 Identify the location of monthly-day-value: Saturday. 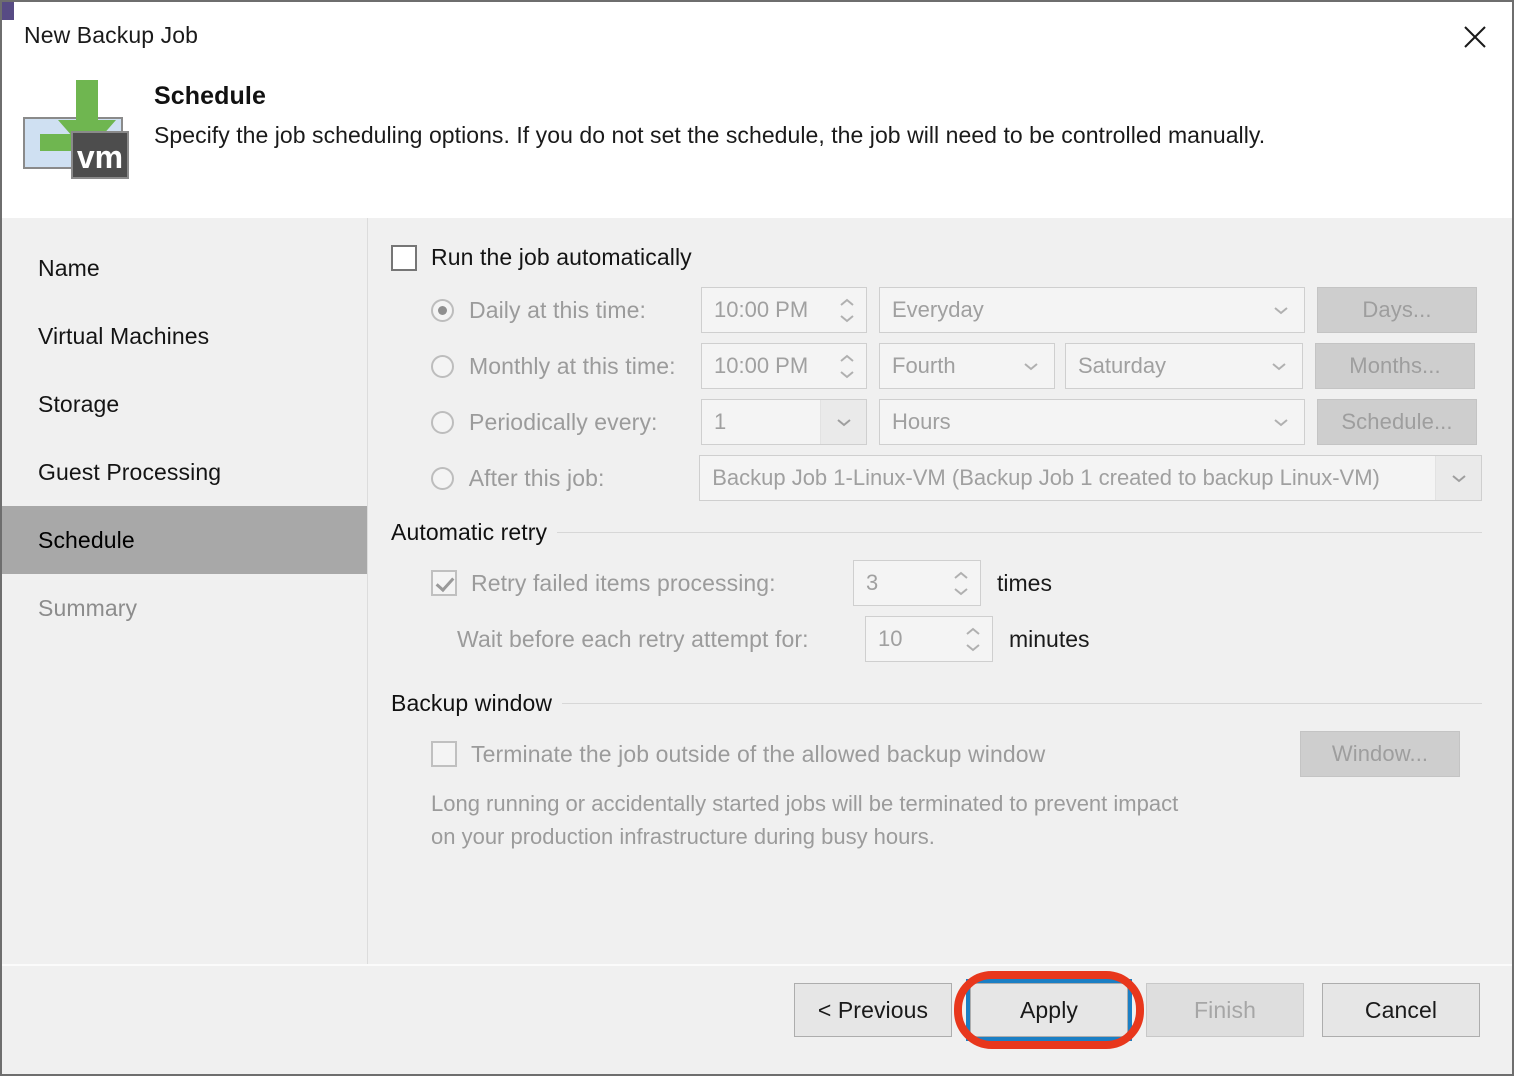
(1122, 365).